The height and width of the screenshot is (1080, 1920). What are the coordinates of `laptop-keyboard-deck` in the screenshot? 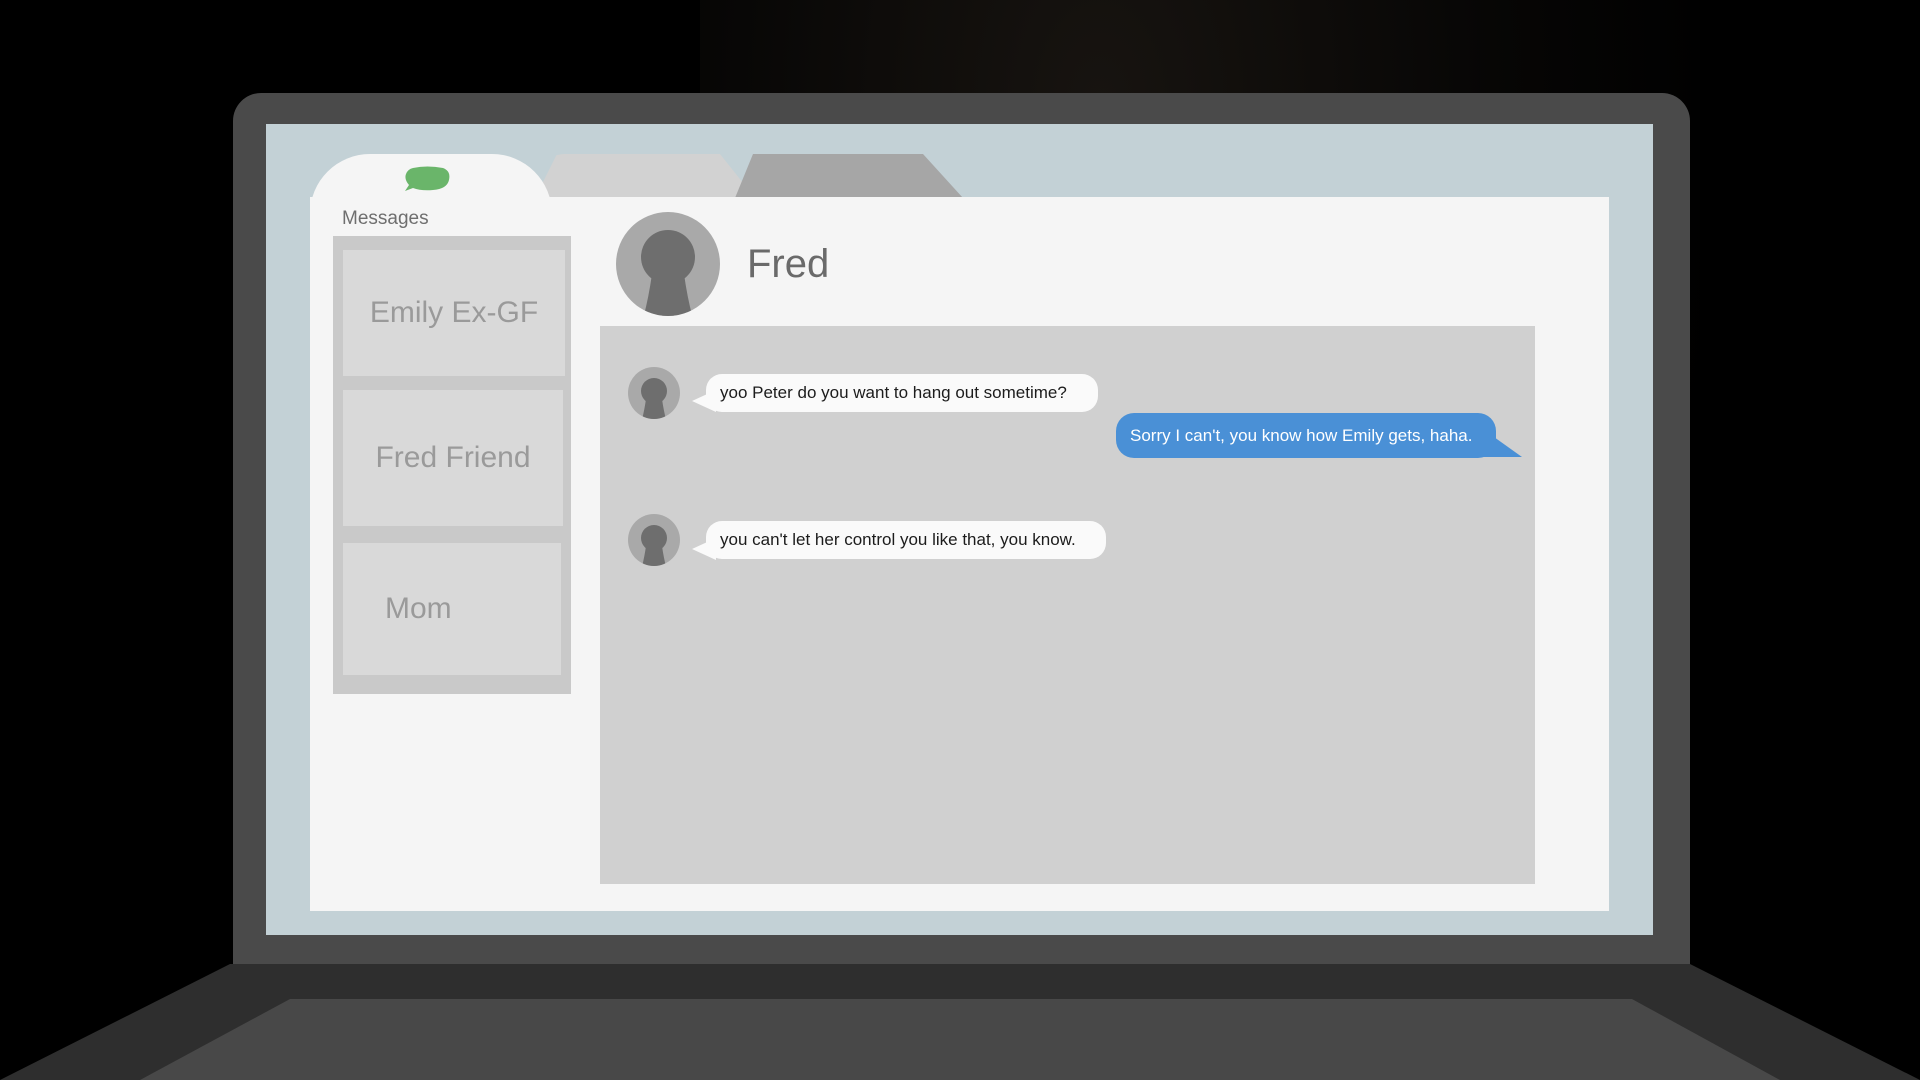 It's located at (960, 1039).